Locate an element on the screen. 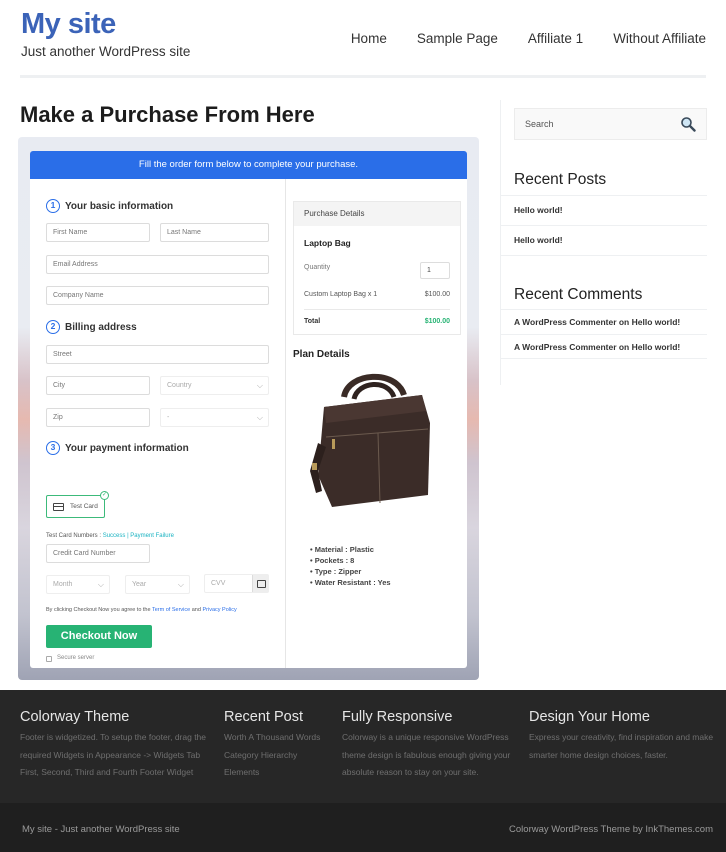 This screenshot has height=852, width=726. nav-sample-page: Sample Page is located at coordinates (457, 38).